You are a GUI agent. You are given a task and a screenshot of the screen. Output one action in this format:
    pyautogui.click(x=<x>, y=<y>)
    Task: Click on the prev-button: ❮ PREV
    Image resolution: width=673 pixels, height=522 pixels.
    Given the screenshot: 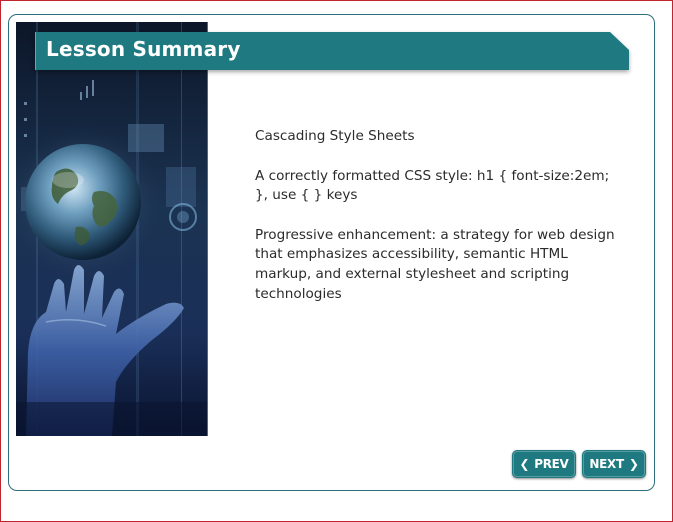 What is the action you would take?
    pyautogui.click(x=544, y=464)
    